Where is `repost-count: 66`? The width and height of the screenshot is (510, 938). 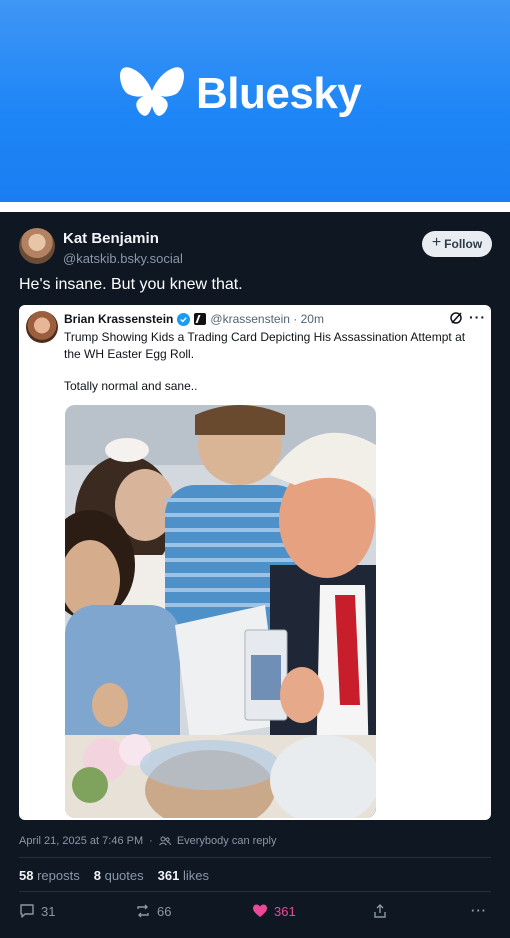 repost-count: 66 is located at coordinates (164, 911).